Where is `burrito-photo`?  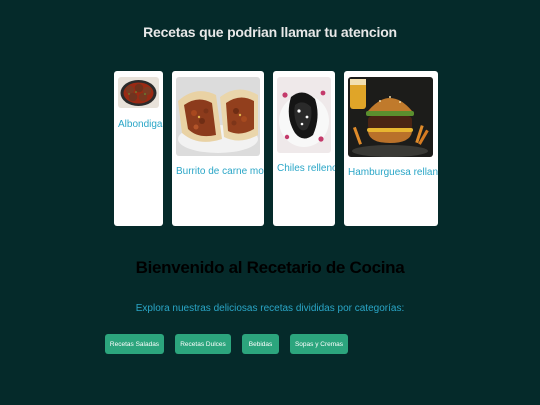
burrito-photo is located at coordinates (218, 116).